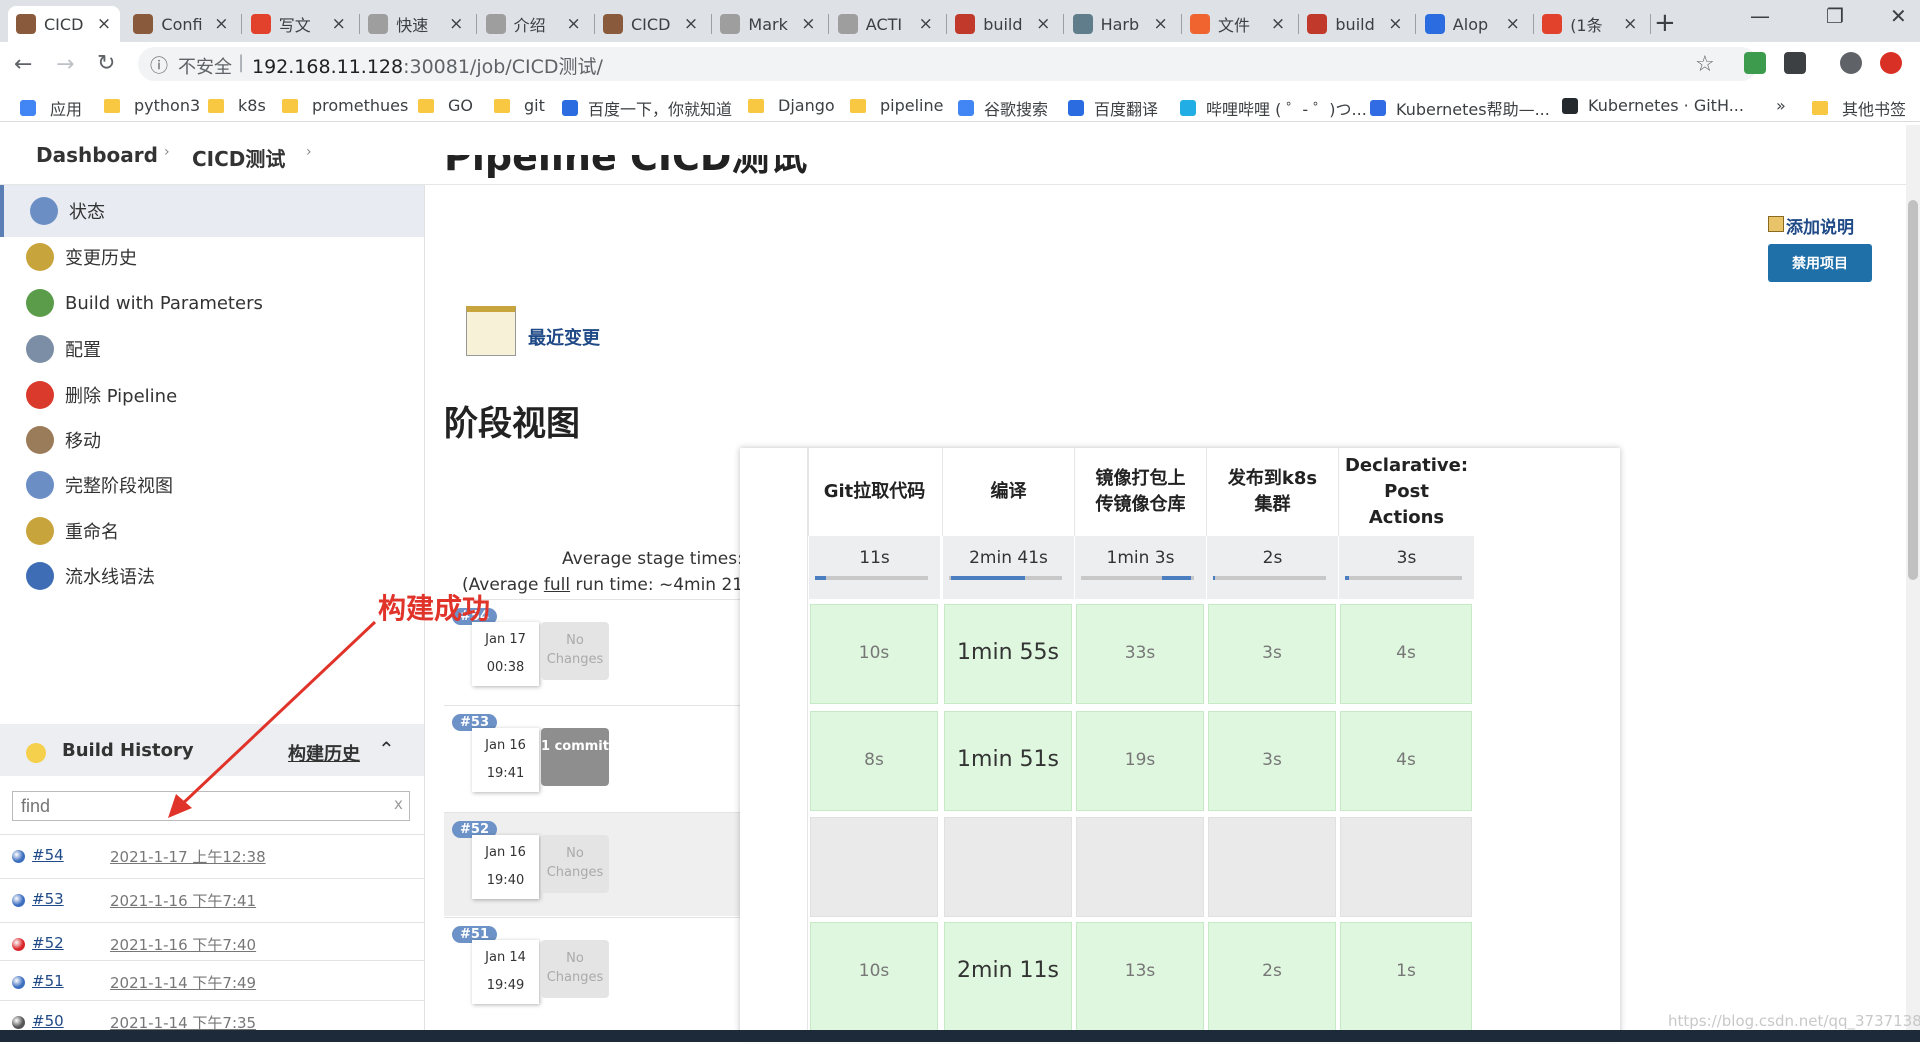  Describe the element at coordinates (427, 65) in the screenshot. I see `url-text: 192.168.11.128:30081/job/CICD测试/` at that location.